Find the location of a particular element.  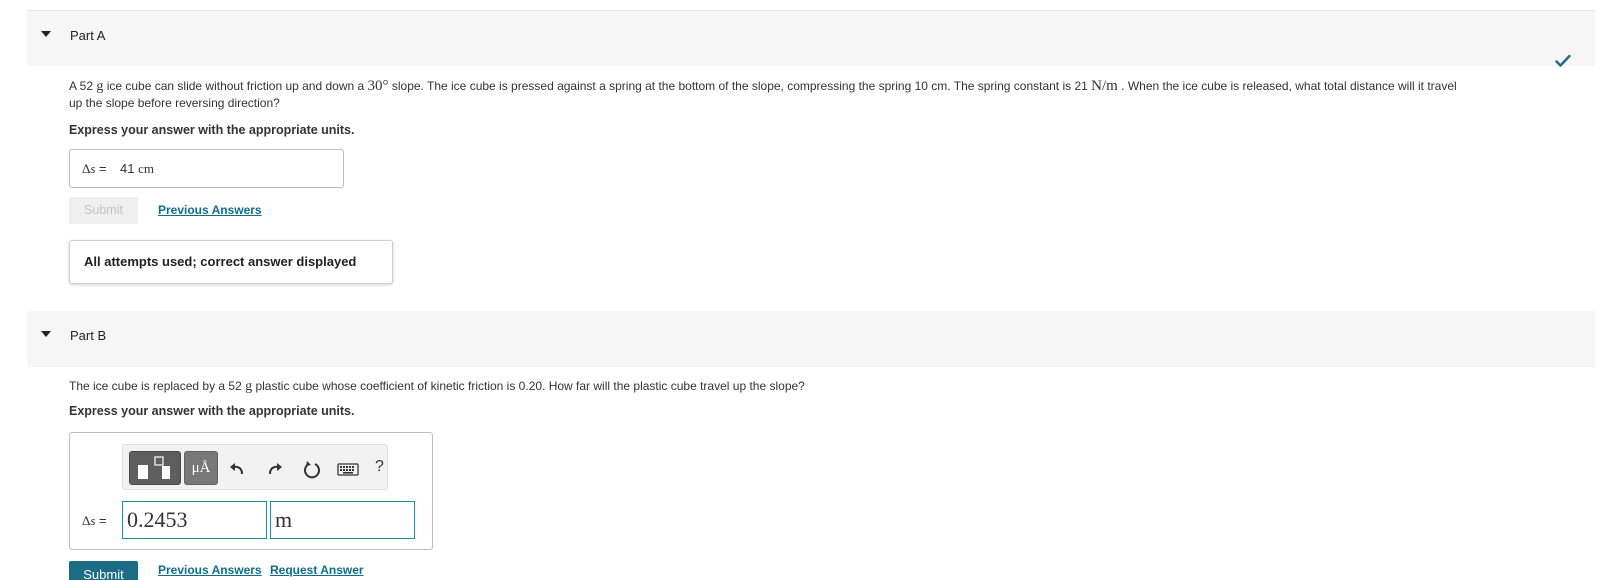

undo-icon is located at coordinates (237, 469).